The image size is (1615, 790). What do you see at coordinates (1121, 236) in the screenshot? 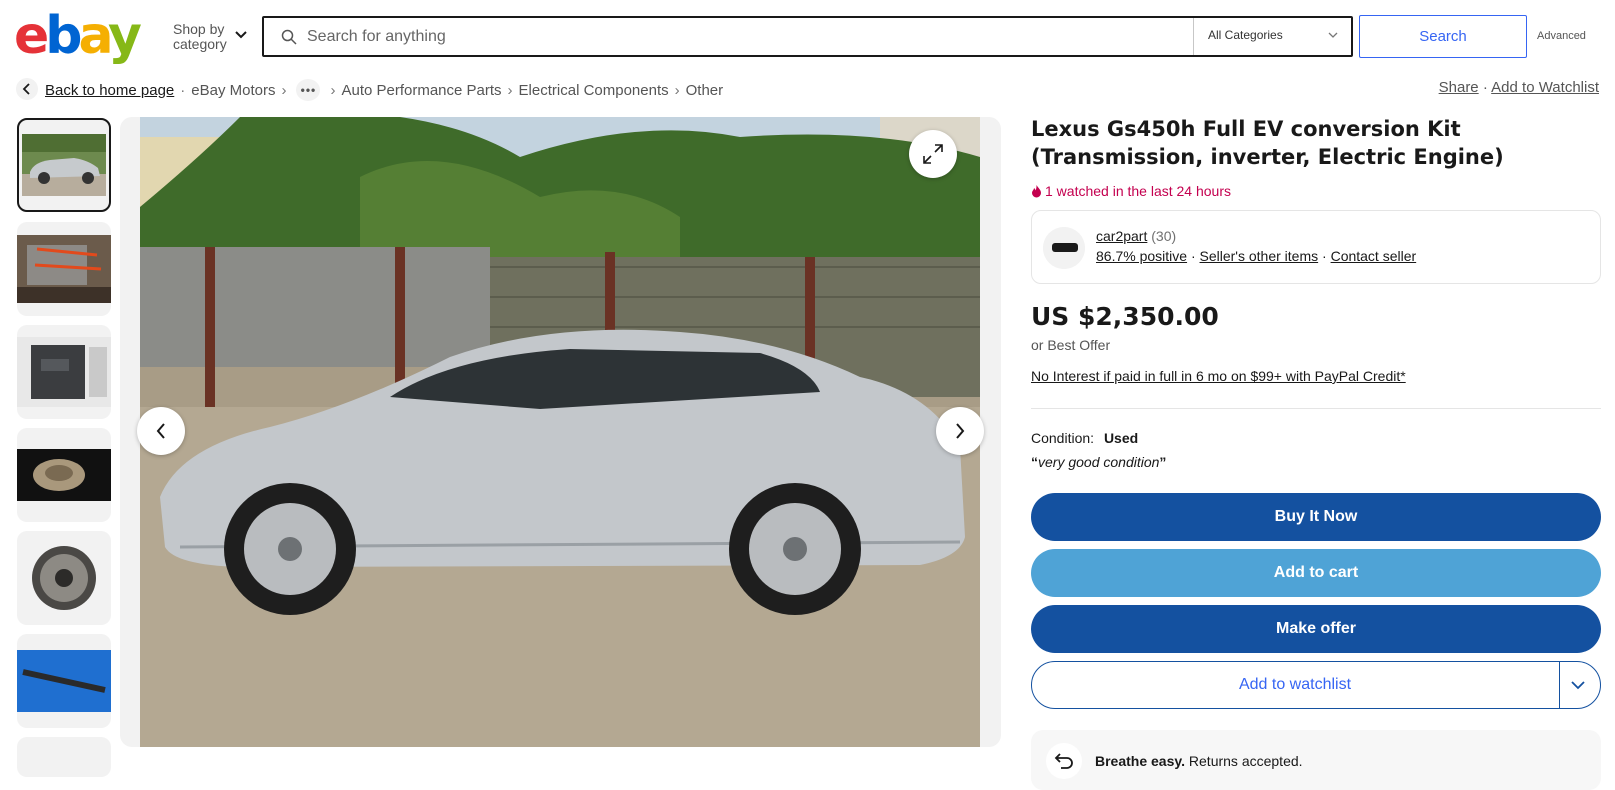
I see `seller-name-link: car2part` at bounding box center [1121, 236].